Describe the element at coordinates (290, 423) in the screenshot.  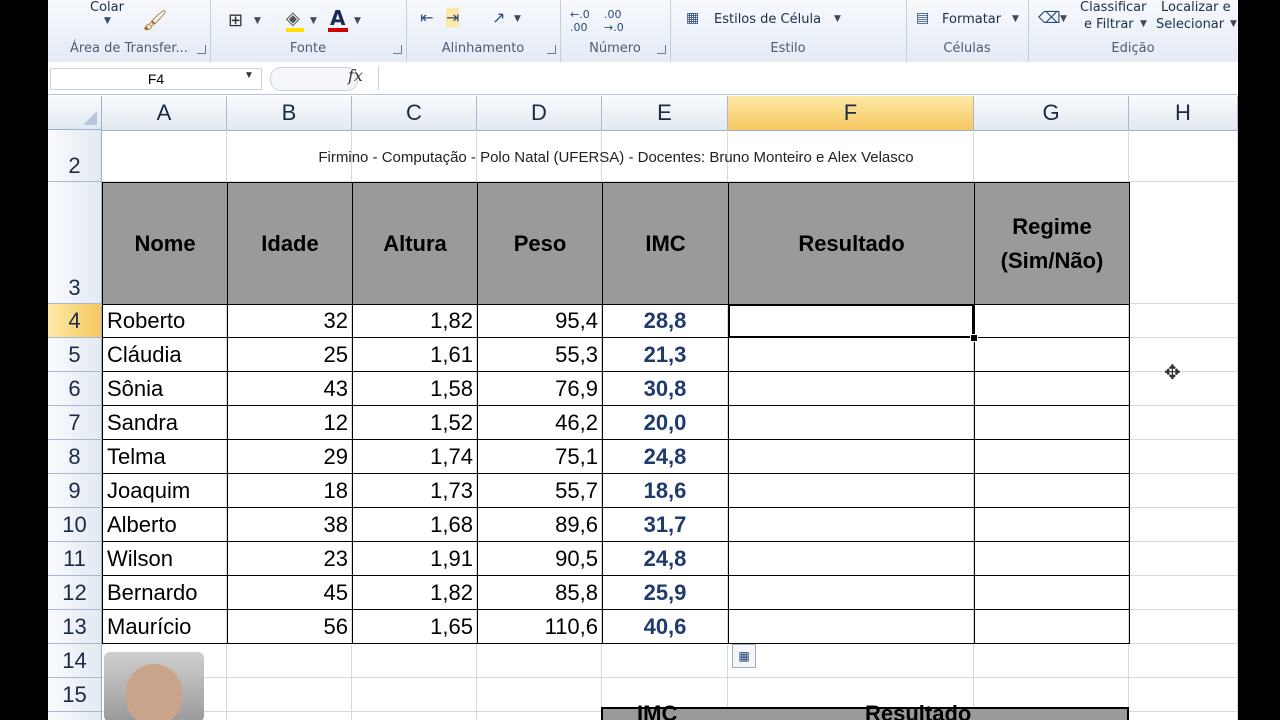
I see `data-cell: 12` at that location.